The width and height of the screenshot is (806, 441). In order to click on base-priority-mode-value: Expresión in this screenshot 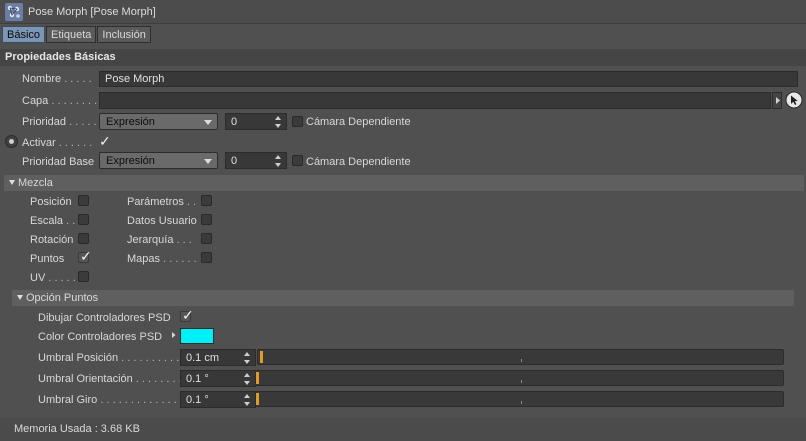, I will do `click(130, 161)`.